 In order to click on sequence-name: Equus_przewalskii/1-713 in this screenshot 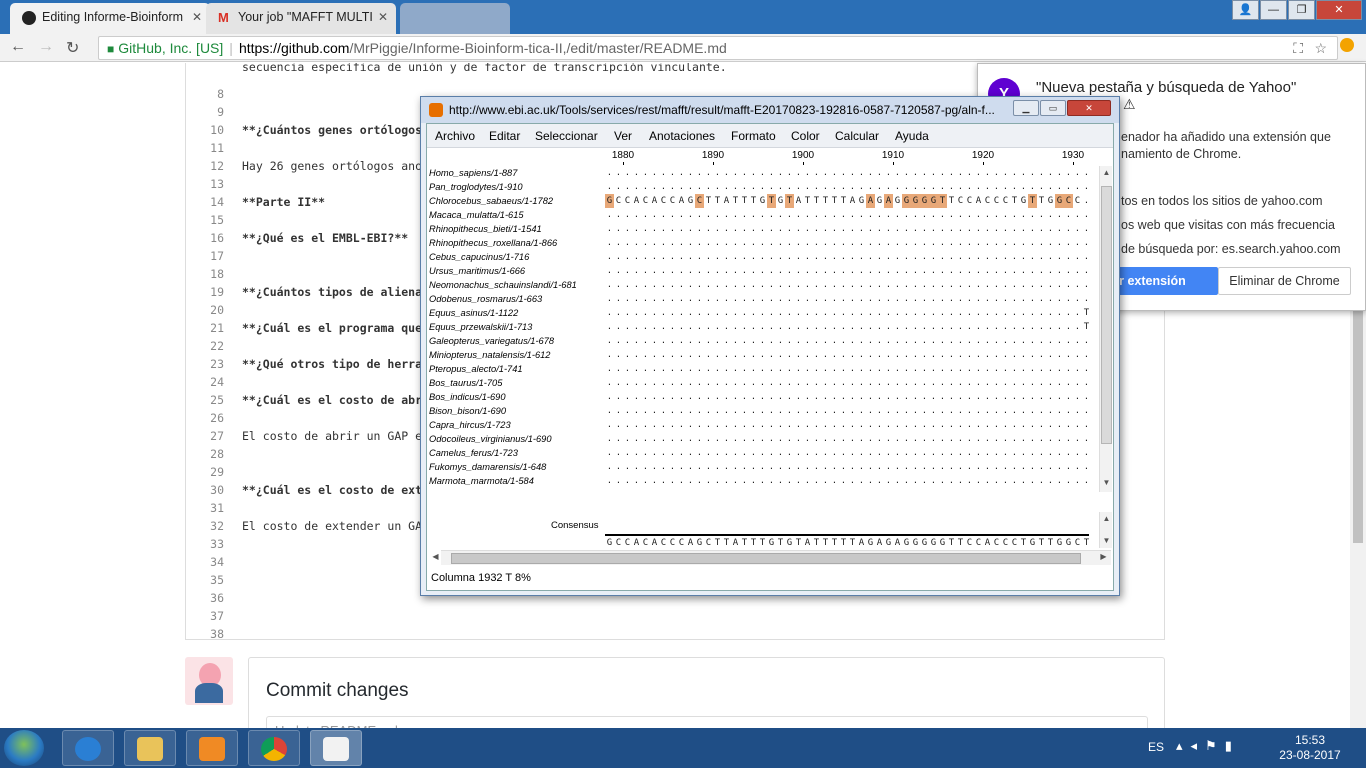, I will do `click(480, 327)`.